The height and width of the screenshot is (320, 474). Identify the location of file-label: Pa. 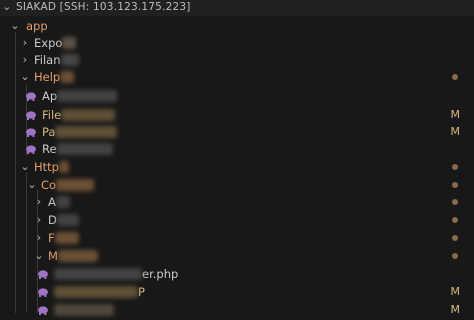
(80, 132).